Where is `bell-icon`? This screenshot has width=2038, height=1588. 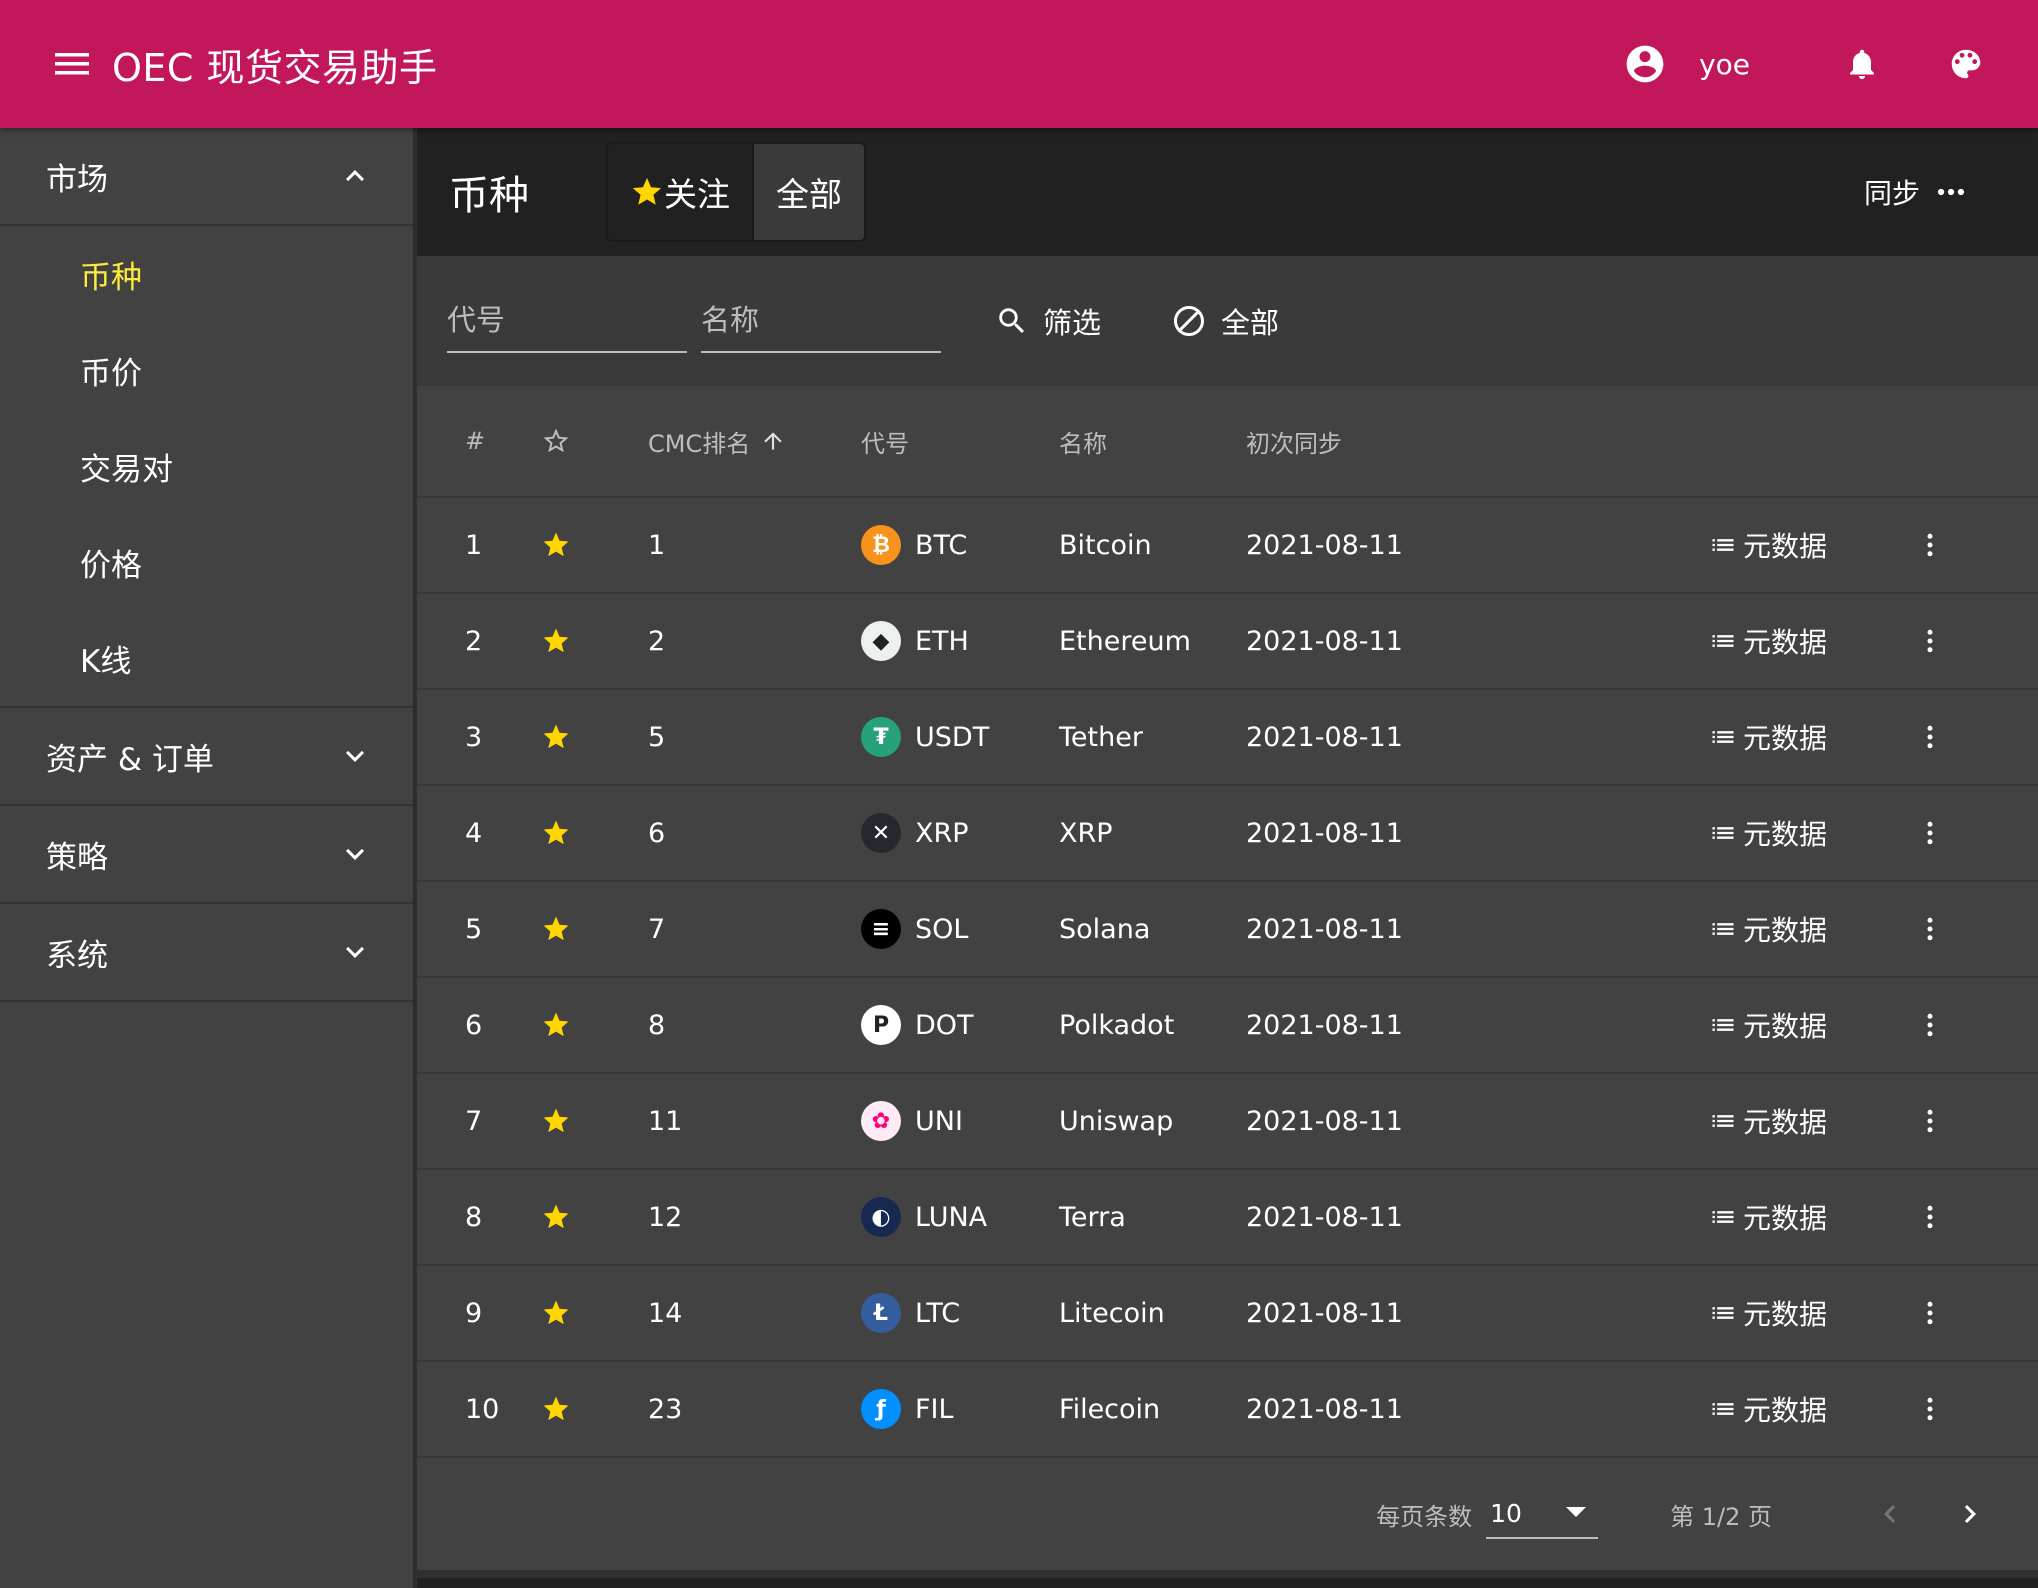
bell-icon is located at coordinates (1862, 64).